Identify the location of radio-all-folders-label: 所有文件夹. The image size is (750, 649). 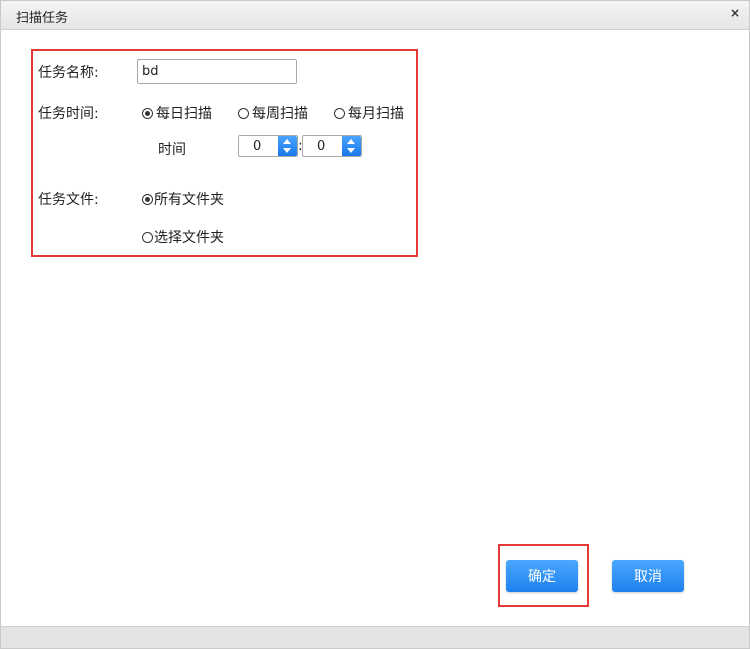
(189, 200).